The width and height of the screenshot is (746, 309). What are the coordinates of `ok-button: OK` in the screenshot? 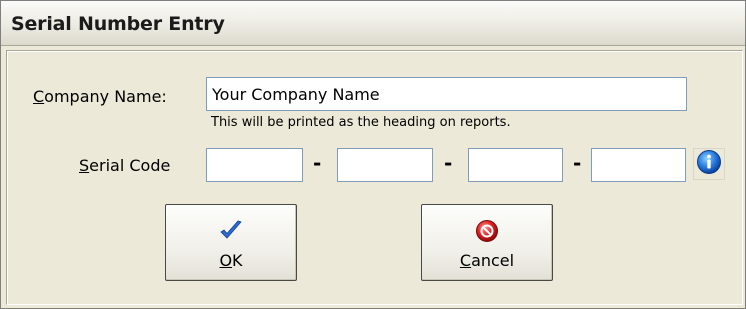 It's located at (231, 242).